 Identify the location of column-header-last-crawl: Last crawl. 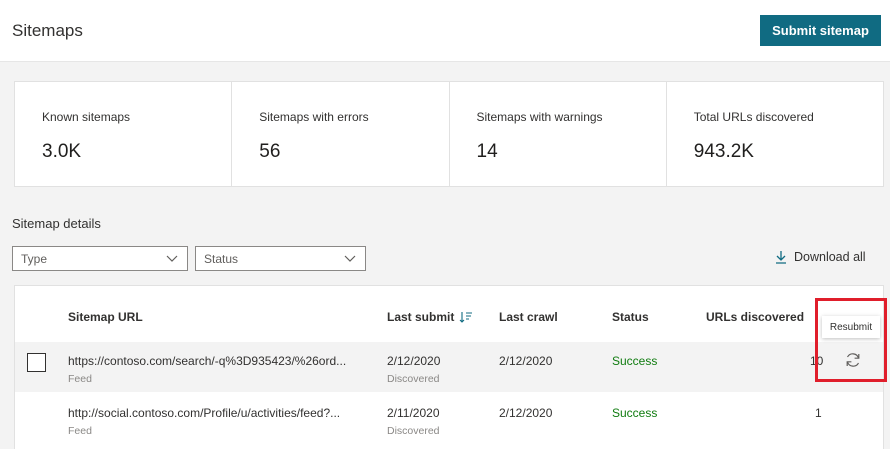
(528, 317).